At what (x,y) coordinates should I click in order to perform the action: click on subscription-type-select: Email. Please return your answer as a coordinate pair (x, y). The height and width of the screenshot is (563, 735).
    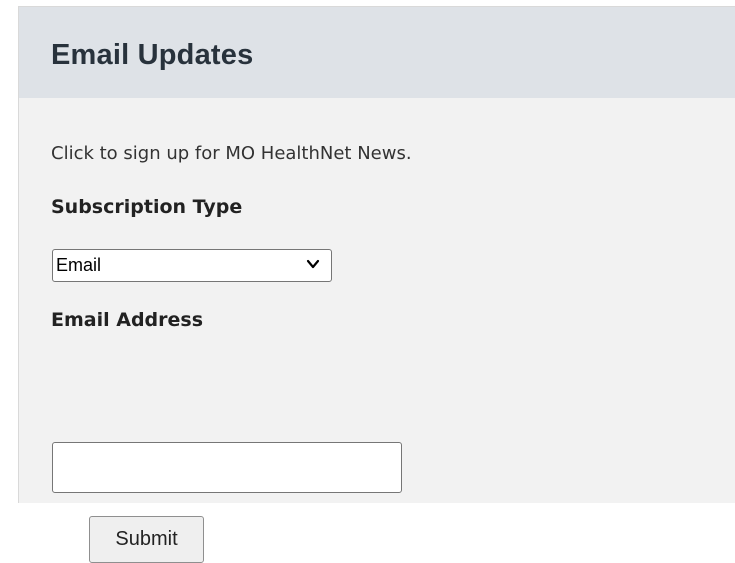
    Looking at the image, I should click on (192, 265).